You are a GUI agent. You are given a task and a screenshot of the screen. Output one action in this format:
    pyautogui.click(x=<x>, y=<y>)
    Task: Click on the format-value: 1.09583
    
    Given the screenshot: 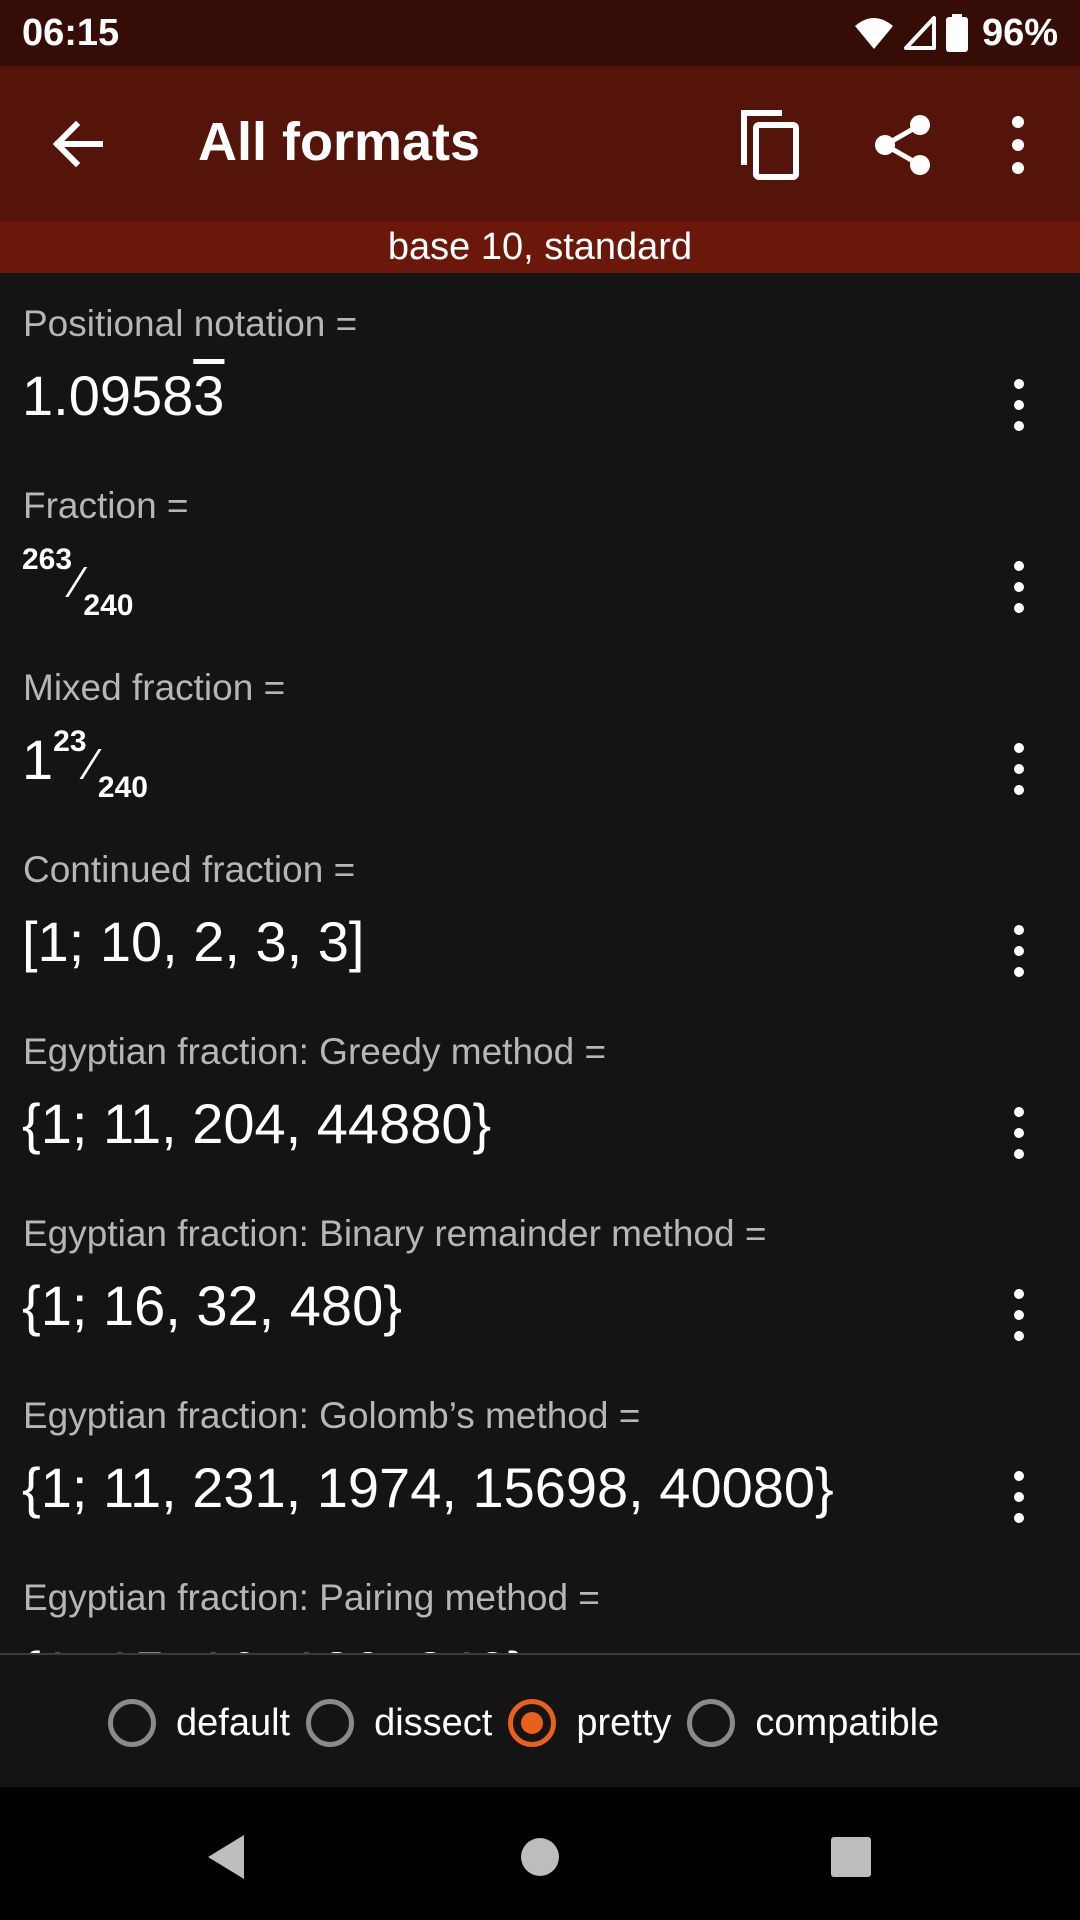 What is the action you would take?
    pyautogui.click(x=123, y=395)
    